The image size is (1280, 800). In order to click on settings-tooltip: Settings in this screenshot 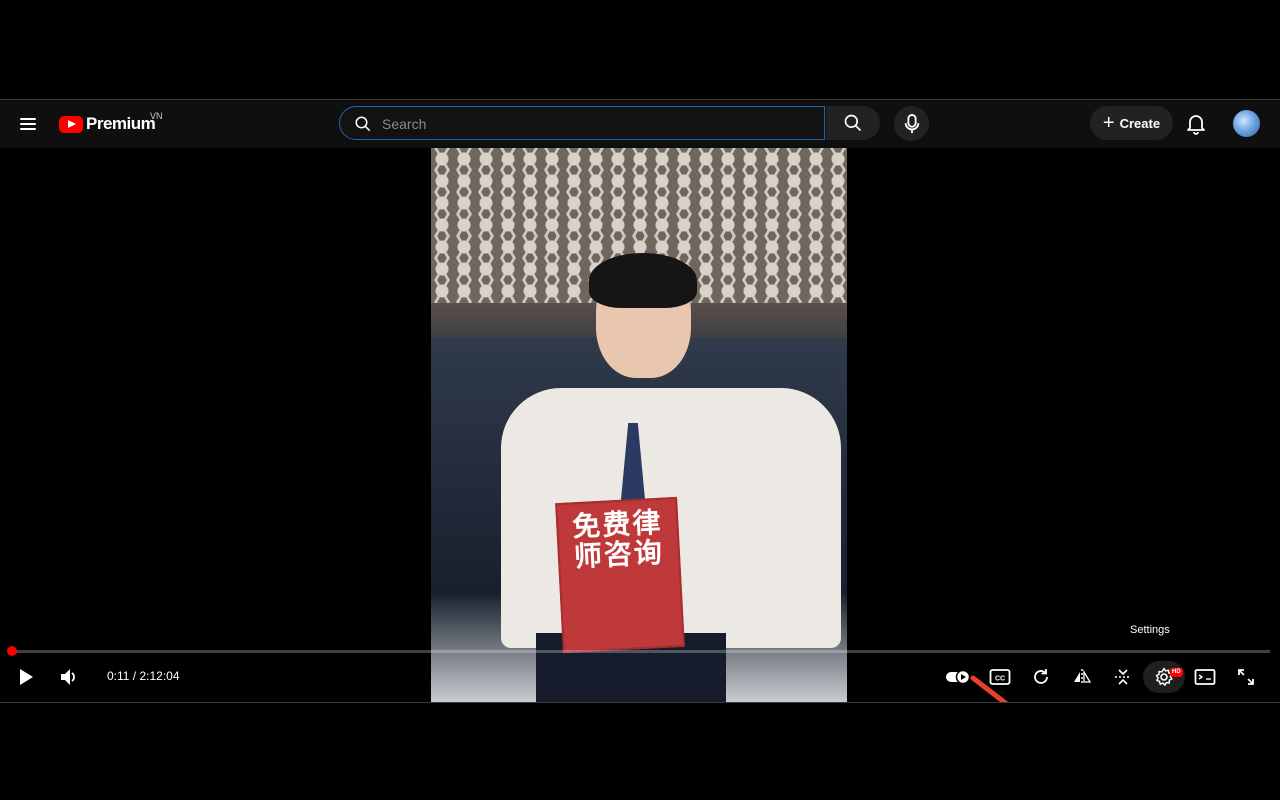, I will do `click(1150, 630)`.